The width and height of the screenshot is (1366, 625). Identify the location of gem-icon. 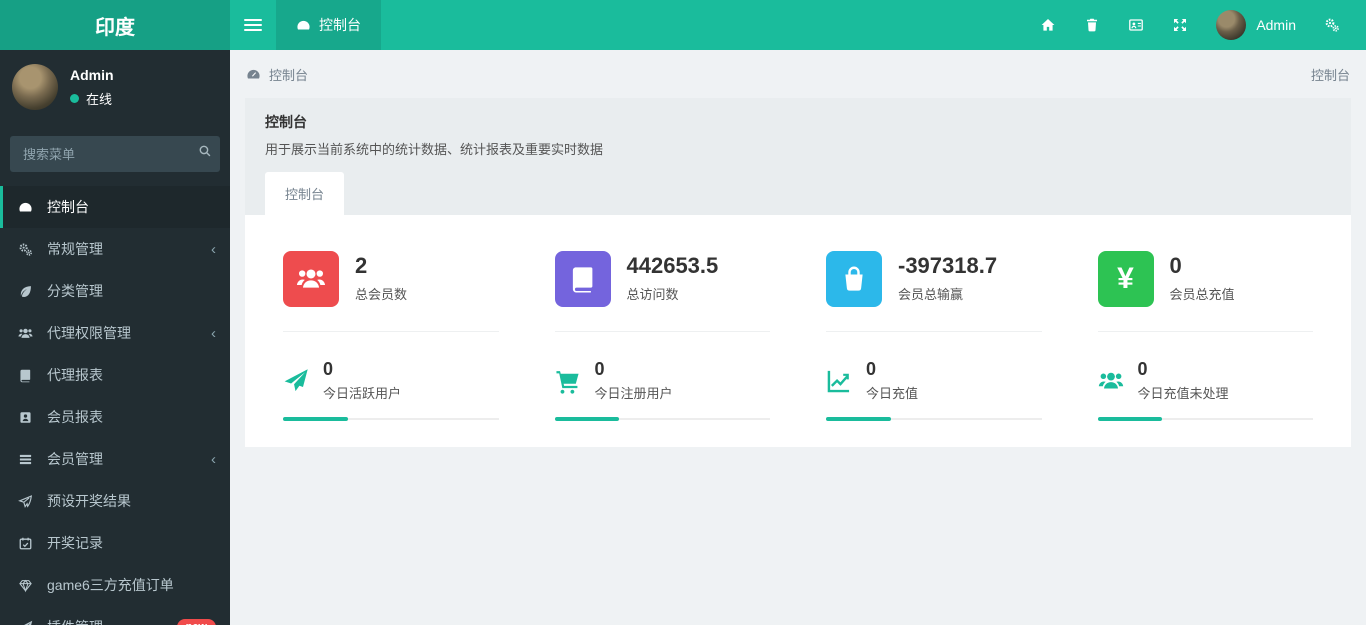
(25, 585).